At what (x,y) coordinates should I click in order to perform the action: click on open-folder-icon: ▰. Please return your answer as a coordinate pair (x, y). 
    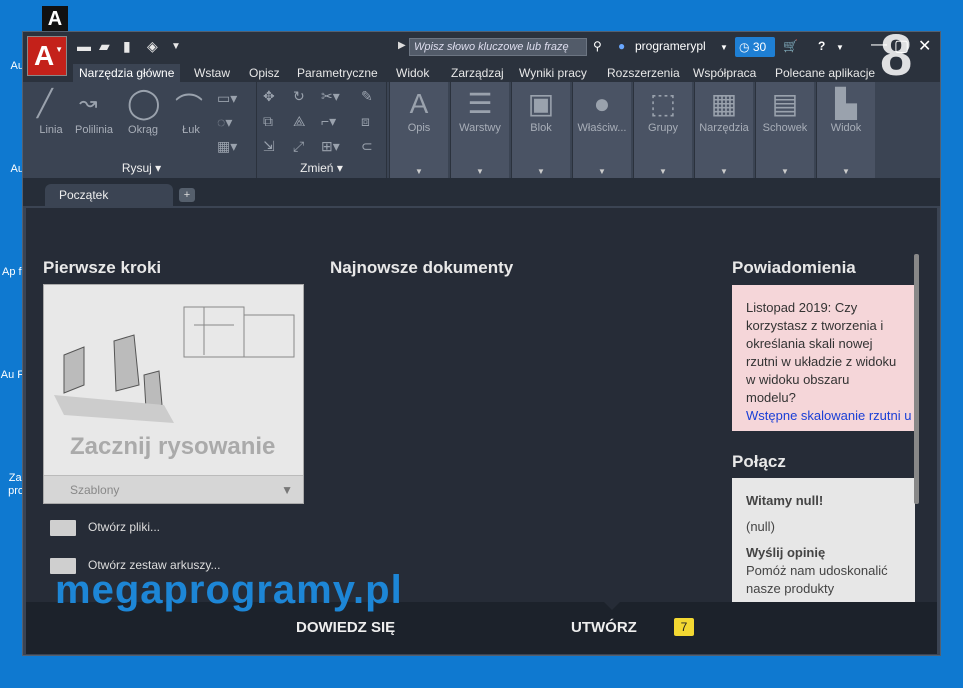
    Looking at the image, I should click on (104, 46).